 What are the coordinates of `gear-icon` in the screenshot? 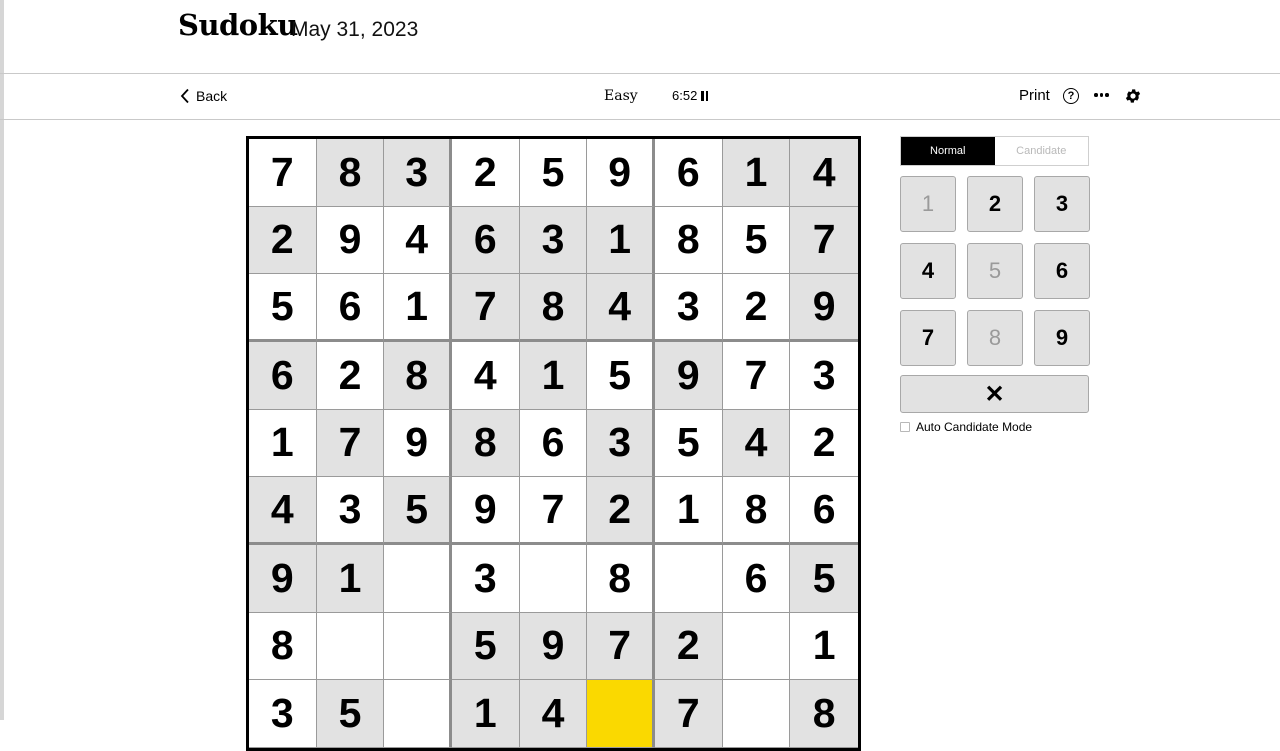 It's located at (1133, 96).